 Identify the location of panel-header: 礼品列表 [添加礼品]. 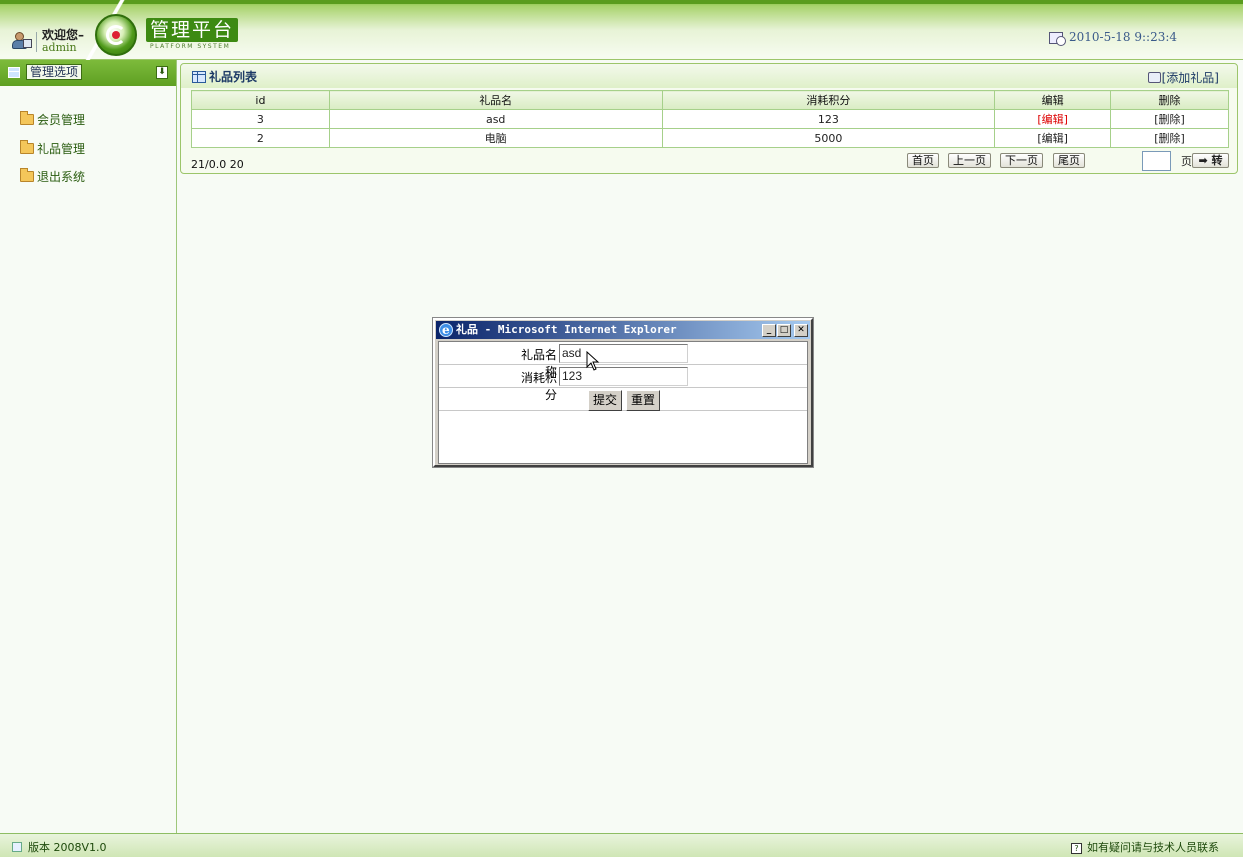
(709, 76).